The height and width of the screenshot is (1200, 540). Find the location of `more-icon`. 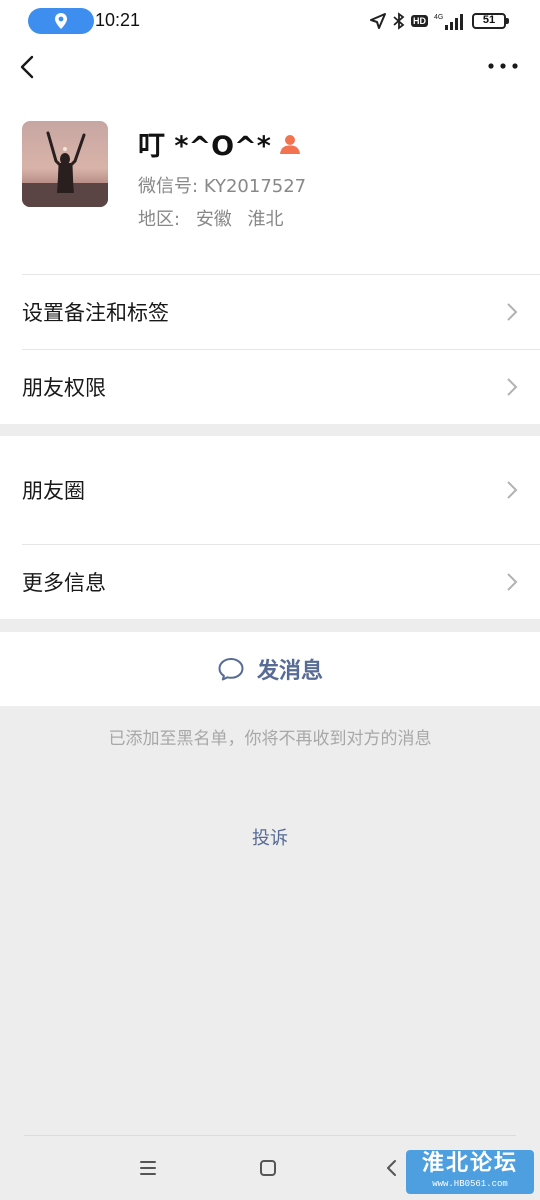

more-icon is located at coordinates (503, 66).